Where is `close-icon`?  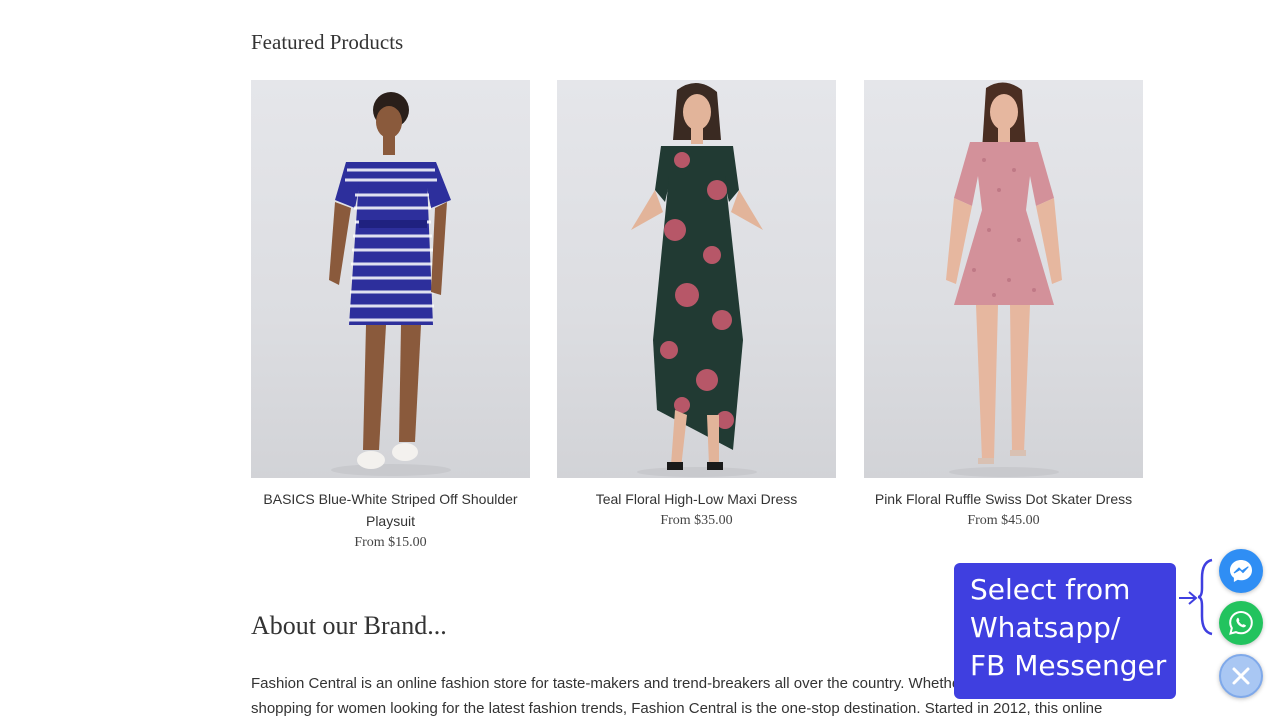
close-icon is located at coordinates (1241, 676).